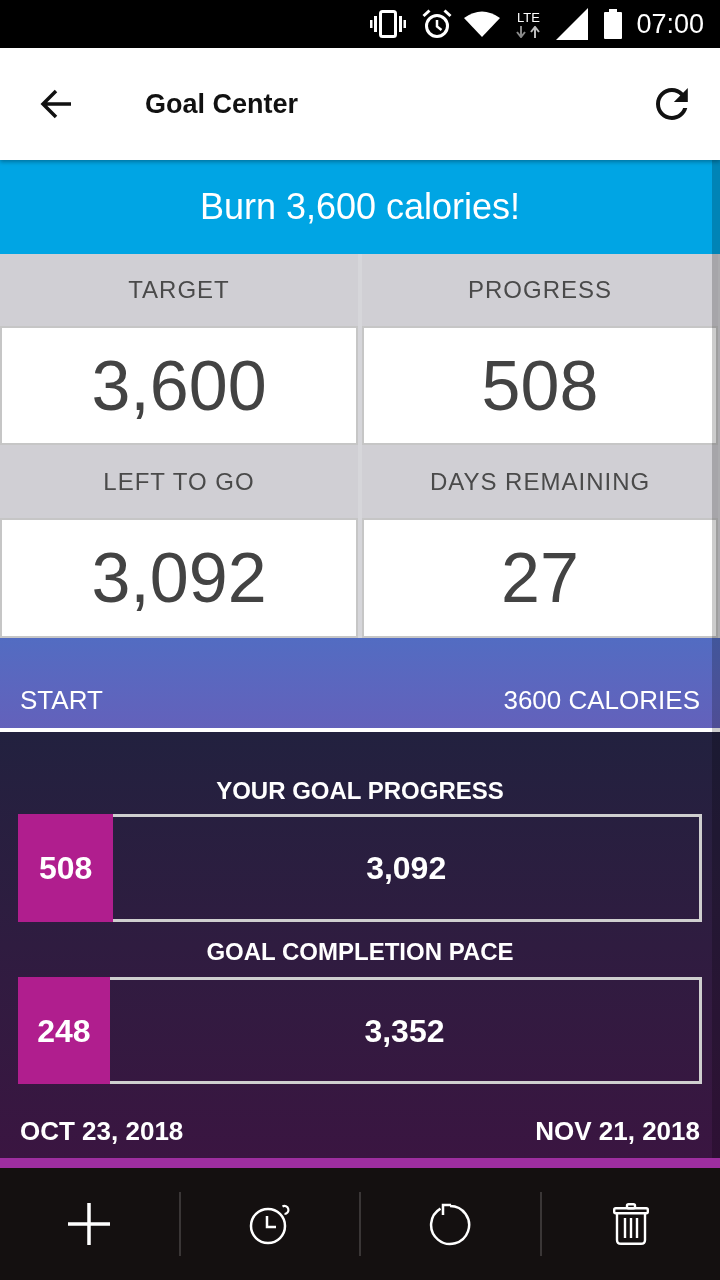 This screenshot has width=720, height=1280. Describe the element at coordinates (388, 24) in the screenshot. I see `vibrate-icon` at that location.